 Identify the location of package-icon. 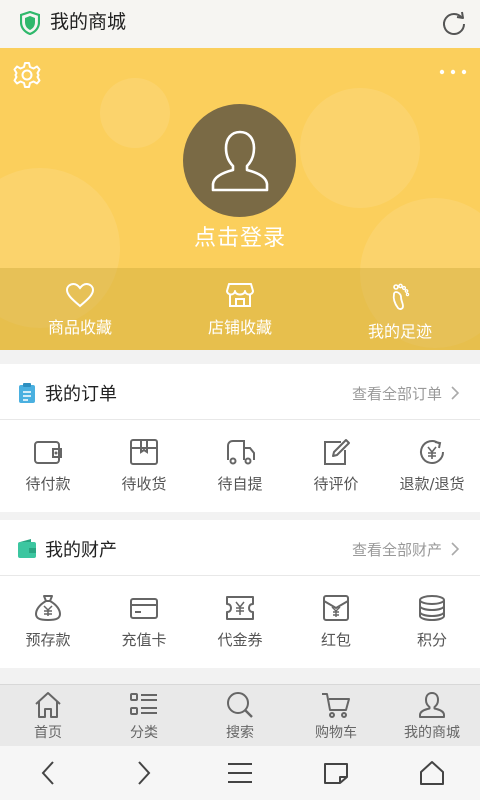
(144, 452).